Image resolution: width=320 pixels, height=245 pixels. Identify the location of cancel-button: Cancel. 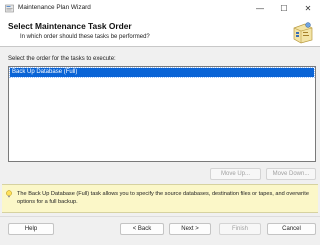
(291, 229).